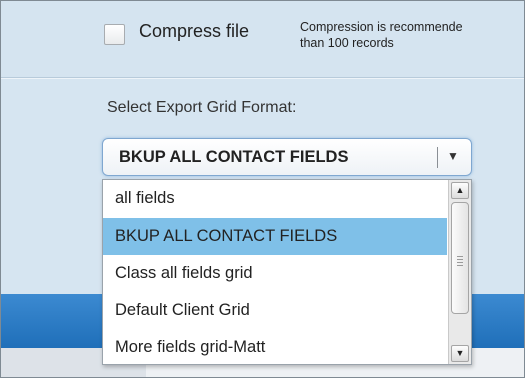 This screenshot has height=378, width=525. What do you see at coordinates (275, 198) in the screenshot?
I see `dropdown-option-all-fields: all fields` at bounding box center [275, 198].